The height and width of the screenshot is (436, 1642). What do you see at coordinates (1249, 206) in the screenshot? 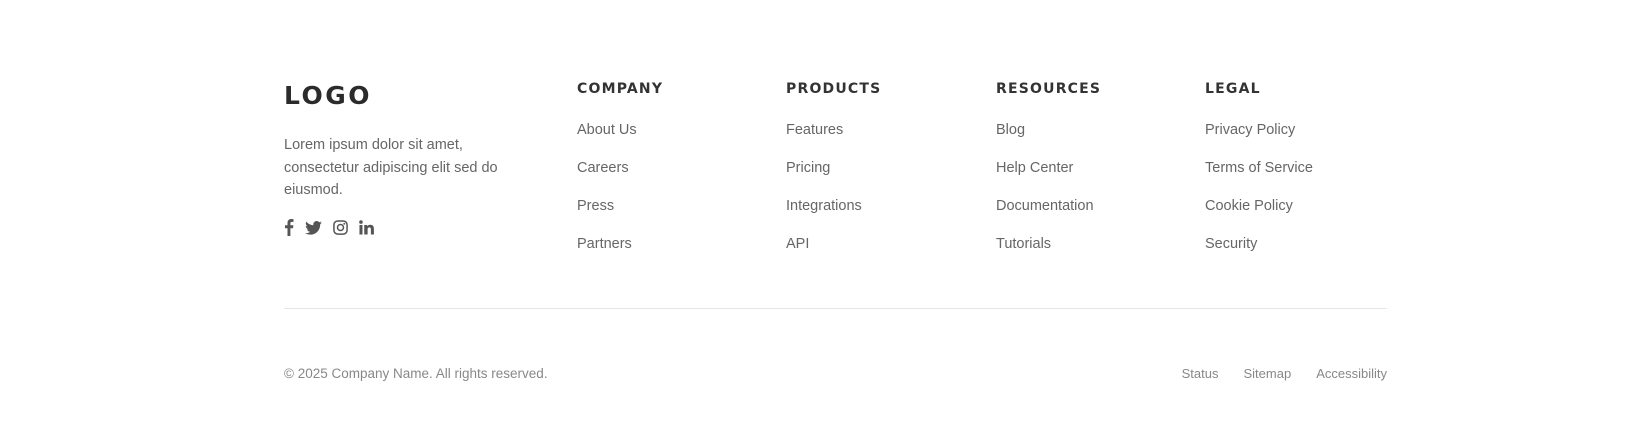
I see `footer-link-cookie-policy: Cookie Policy` at bounding box center [1249, 206].